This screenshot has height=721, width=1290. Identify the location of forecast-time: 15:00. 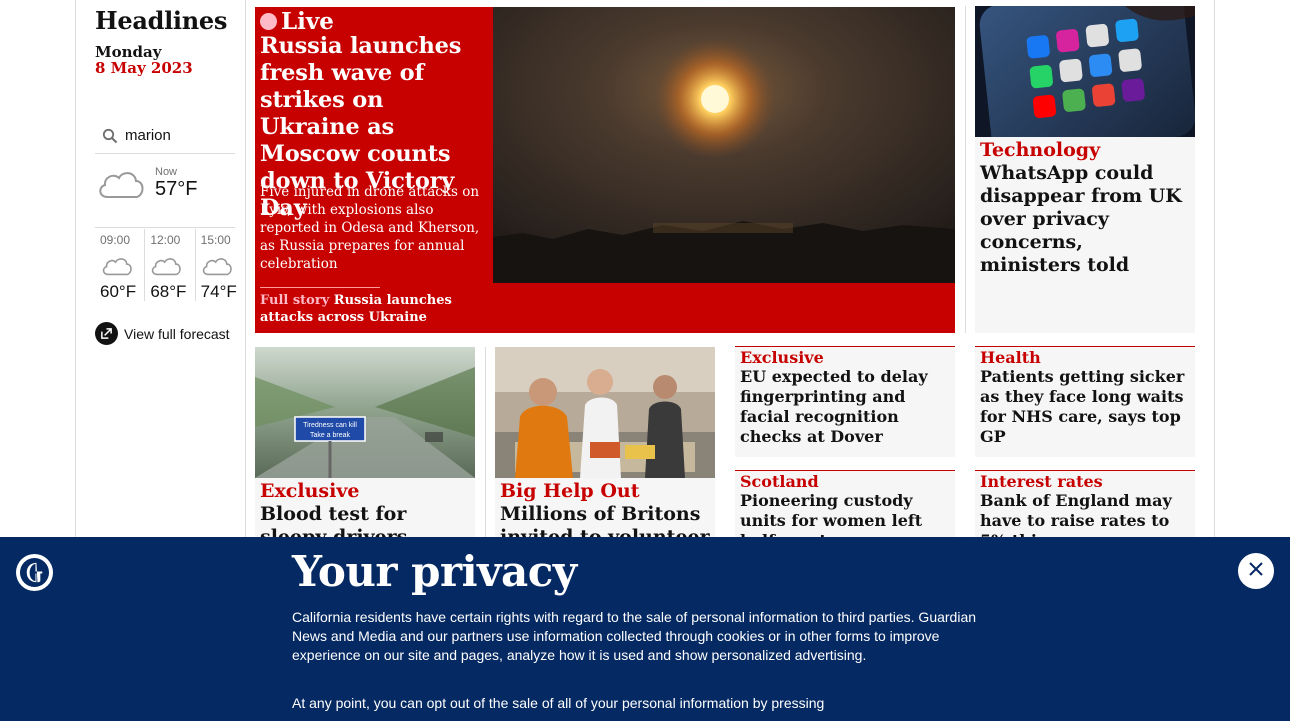
(215, 240).